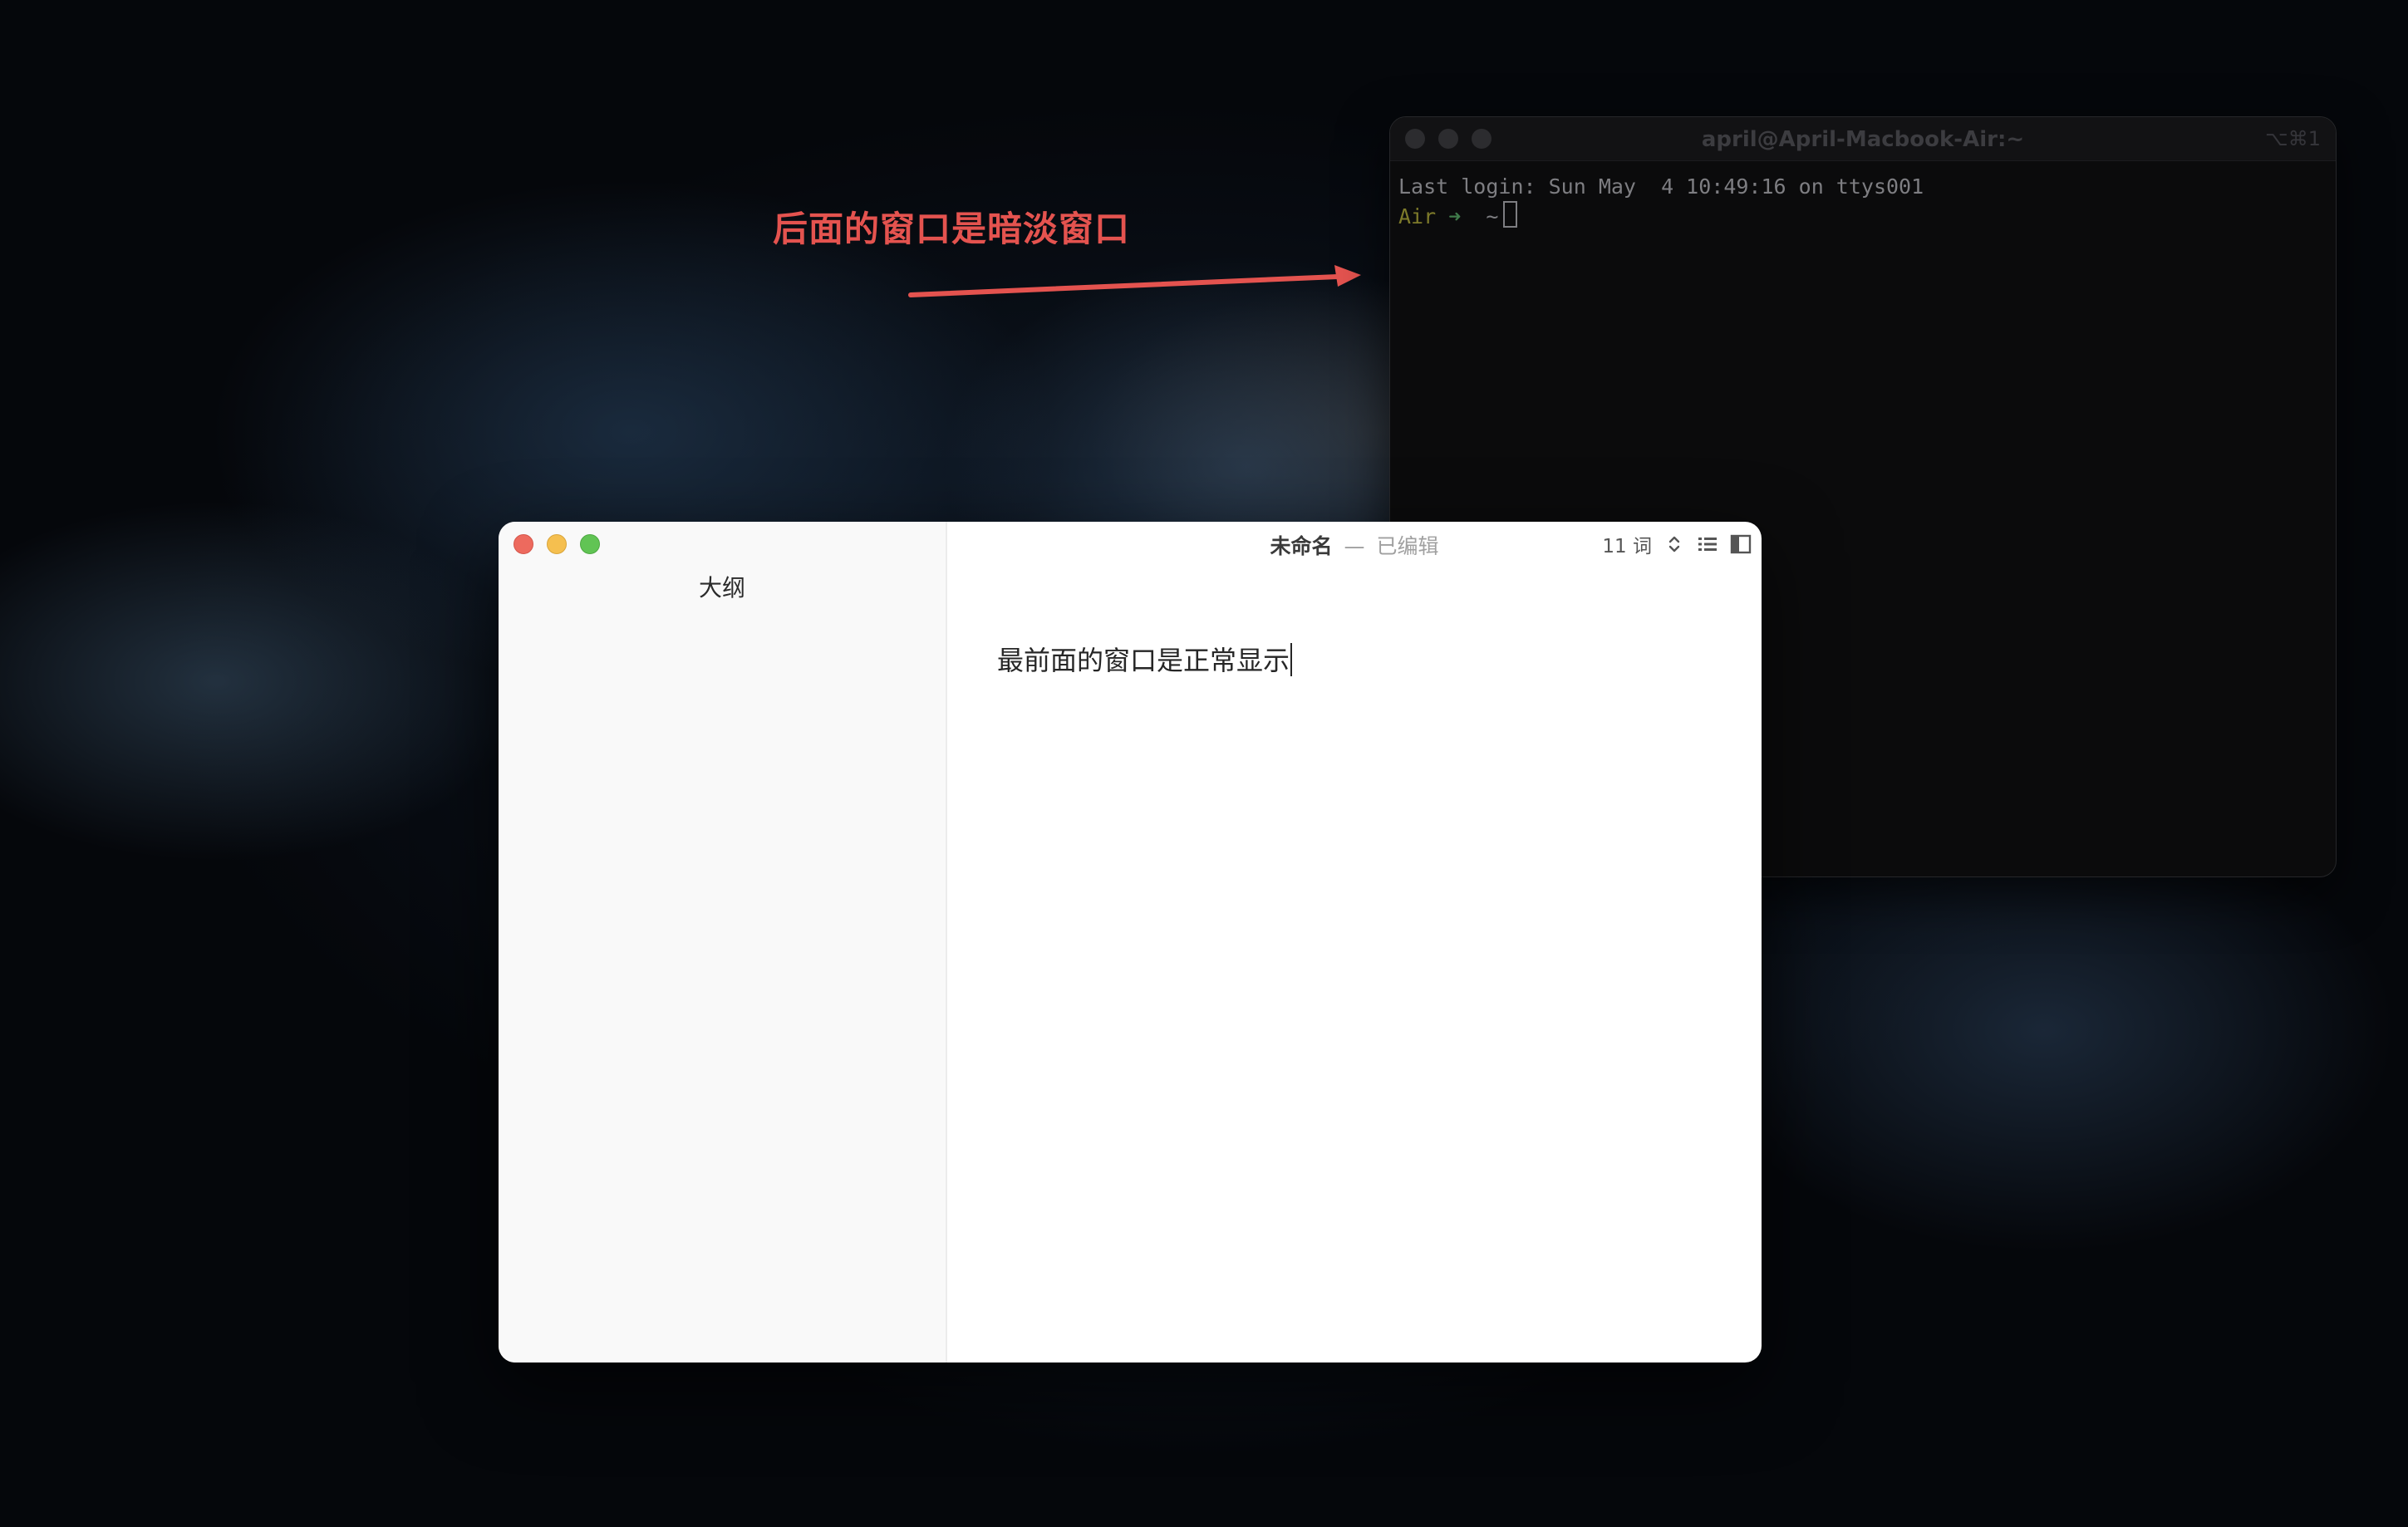 The height and width of the screenshot is (1527, 2408). Describe the element at coordinates (1291, 659) in the screenshot. I see `text-caret` at that location.